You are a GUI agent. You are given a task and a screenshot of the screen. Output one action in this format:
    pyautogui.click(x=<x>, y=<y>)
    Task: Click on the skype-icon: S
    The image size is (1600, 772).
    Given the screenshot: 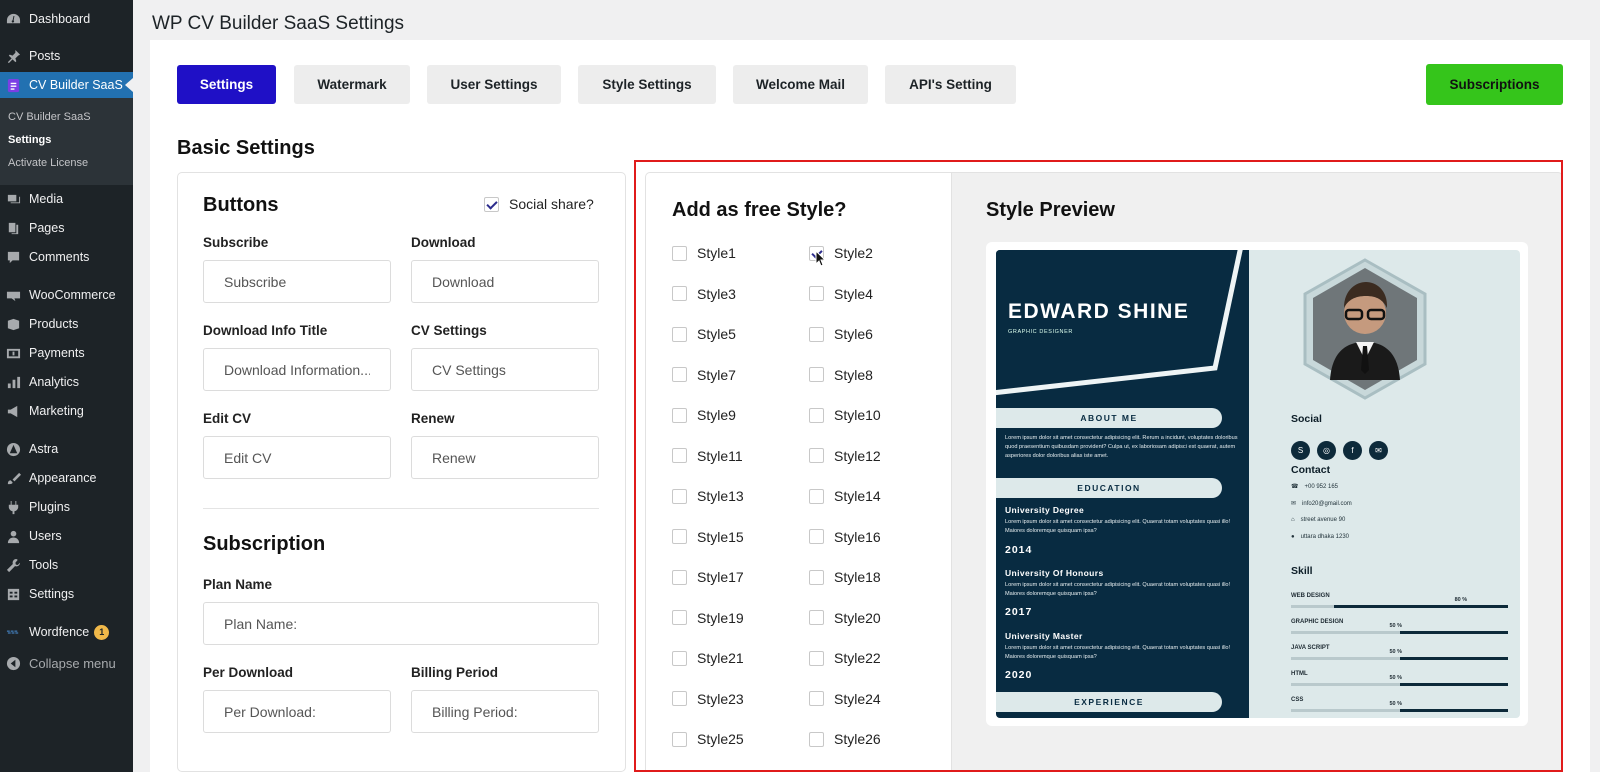 What is the action you would take?
    pyautogui.click(x=1300, y=450)
    